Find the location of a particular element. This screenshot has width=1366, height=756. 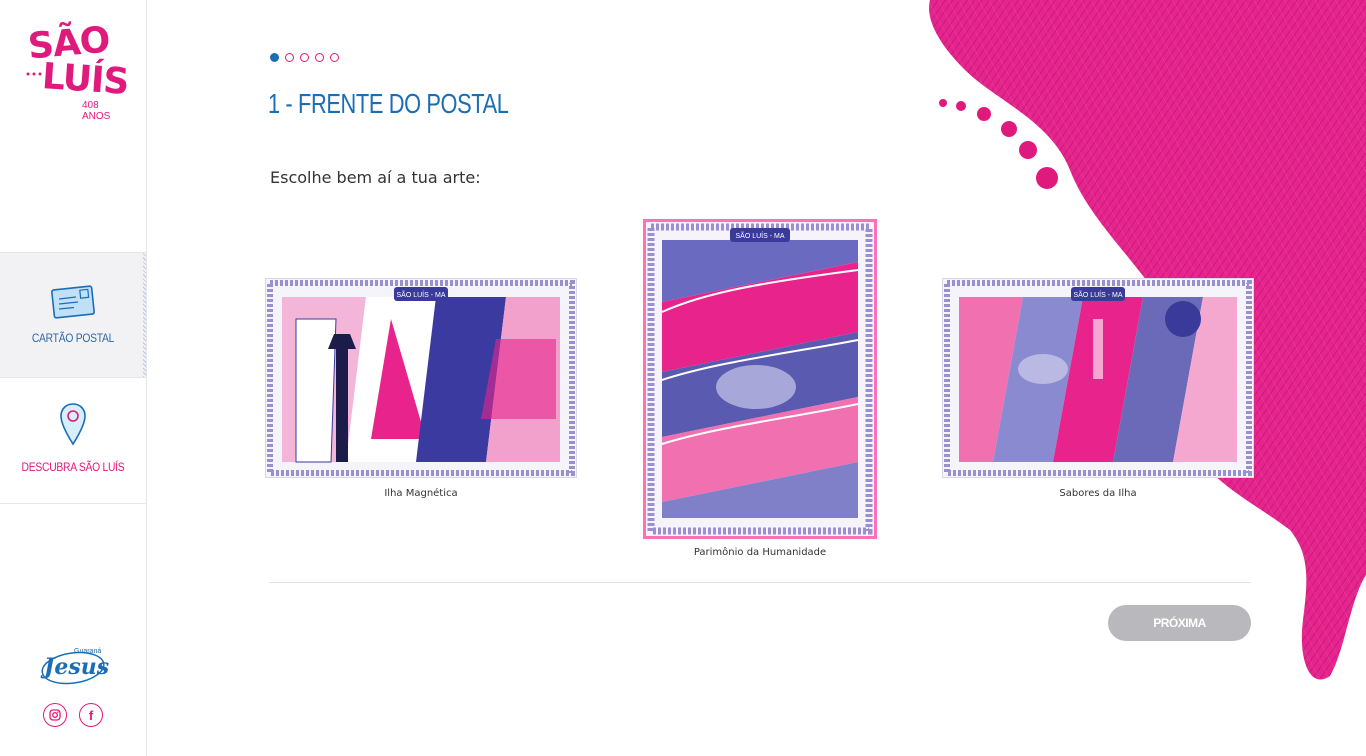

instagram-link is located at coordinates (55, 715).